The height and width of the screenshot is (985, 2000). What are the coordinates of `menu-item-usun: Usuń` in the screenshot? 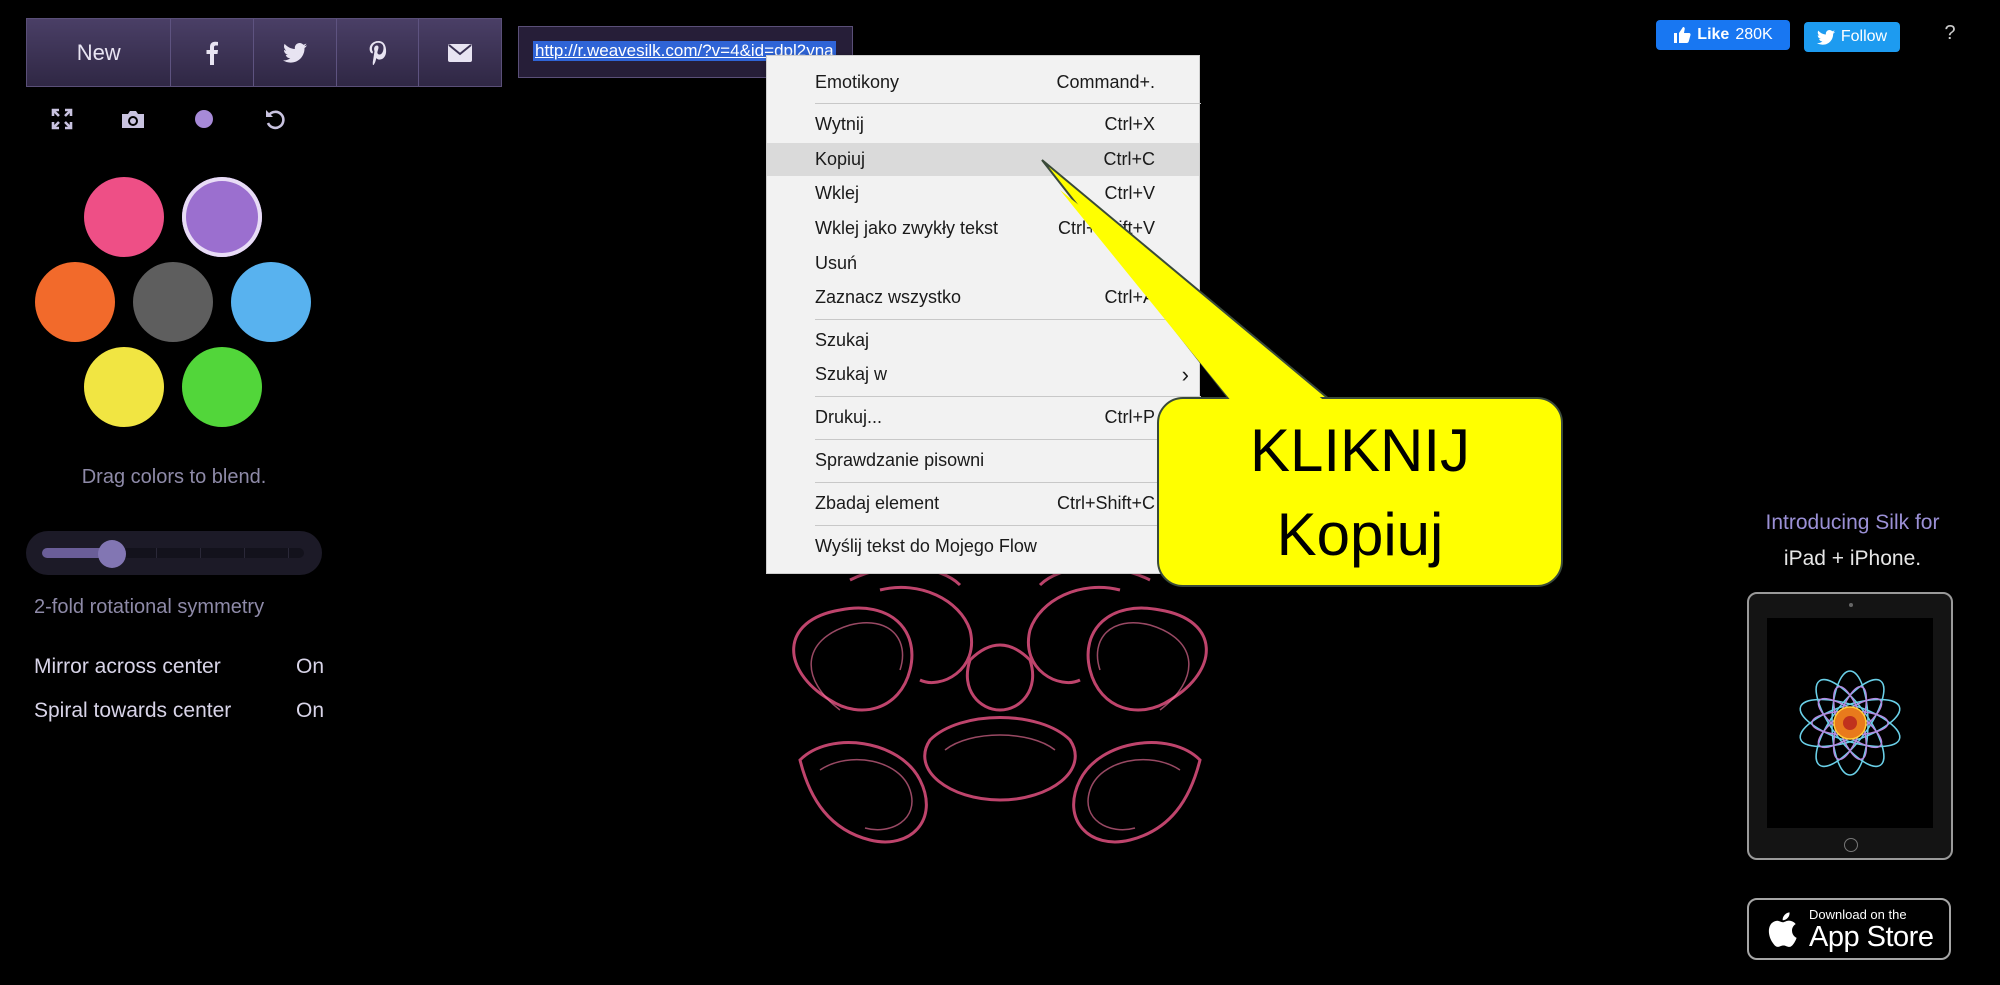 It's located at (983, 263).